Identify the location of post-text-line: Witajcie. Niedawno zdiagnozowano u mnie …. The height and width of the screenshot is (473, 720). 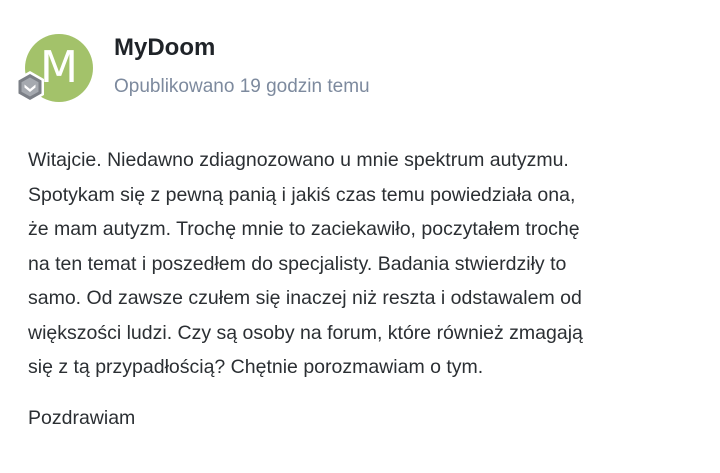
(298, 160).